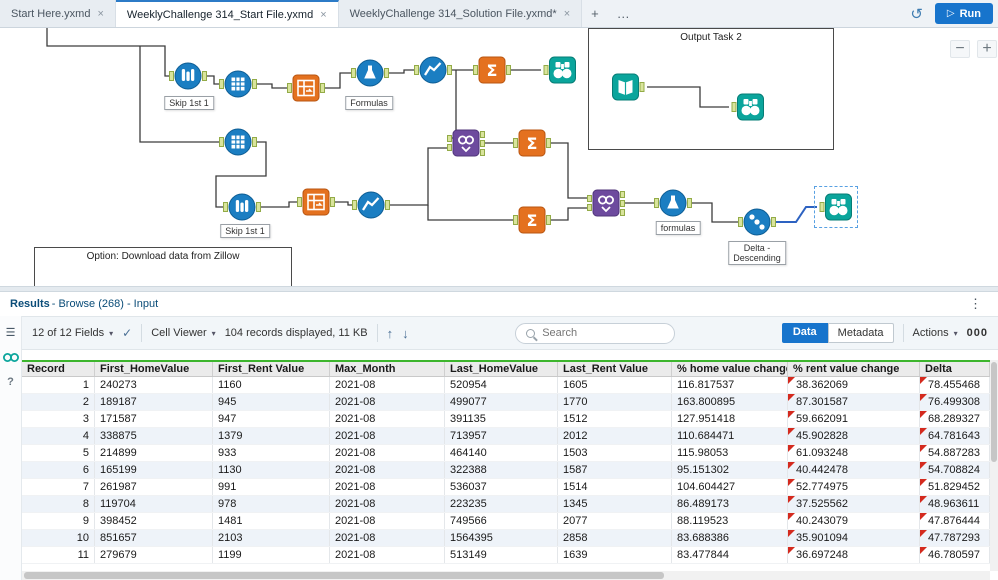 This screenshot has width=998, height=580. I want to click on table-cell: 520954, so click(501, 385).